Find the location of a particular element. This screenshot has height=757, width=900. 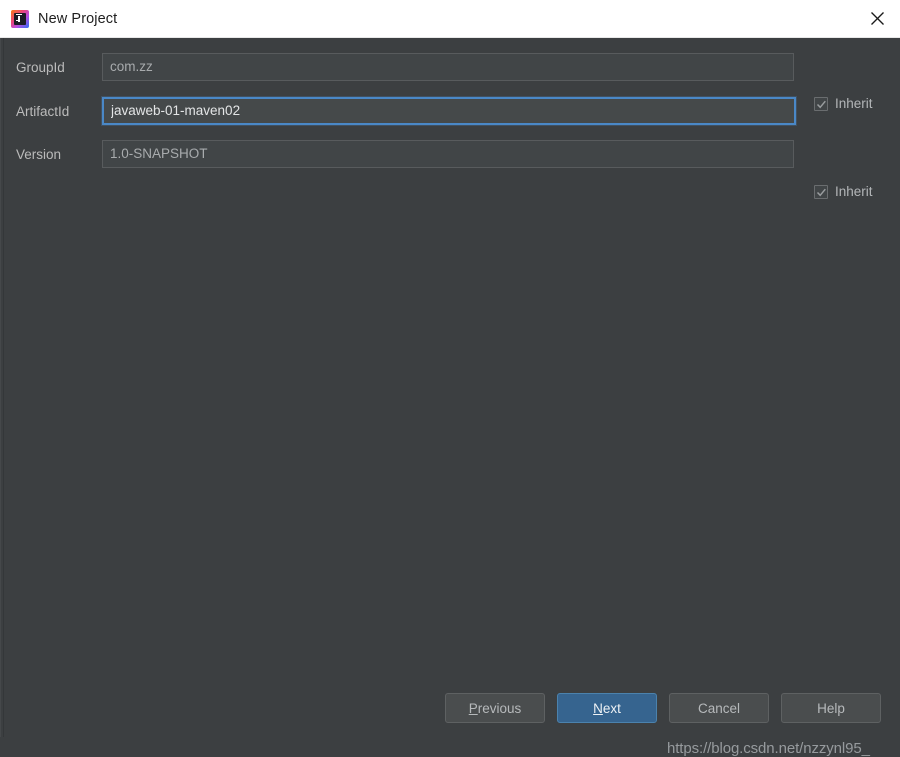

help-button: Help is located at coordinates (831, 708).